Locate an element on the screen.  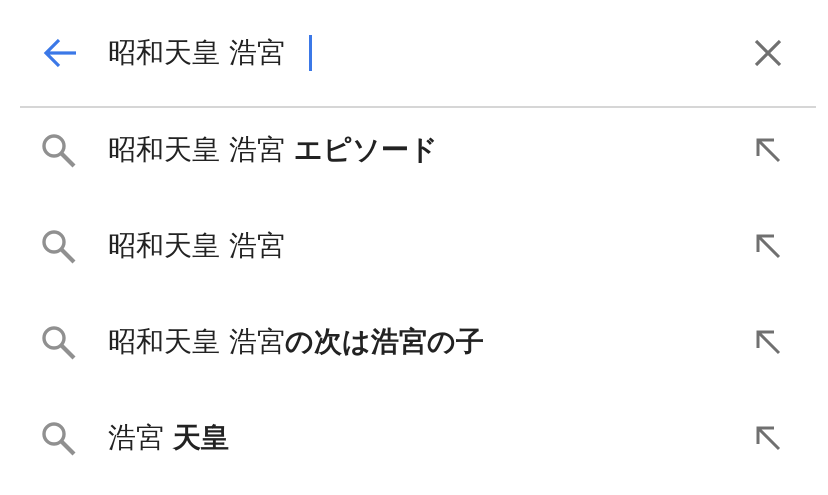
suggestion-text: 昭和天皇 浩宮 エピソード is located at coordinates (273, 150).